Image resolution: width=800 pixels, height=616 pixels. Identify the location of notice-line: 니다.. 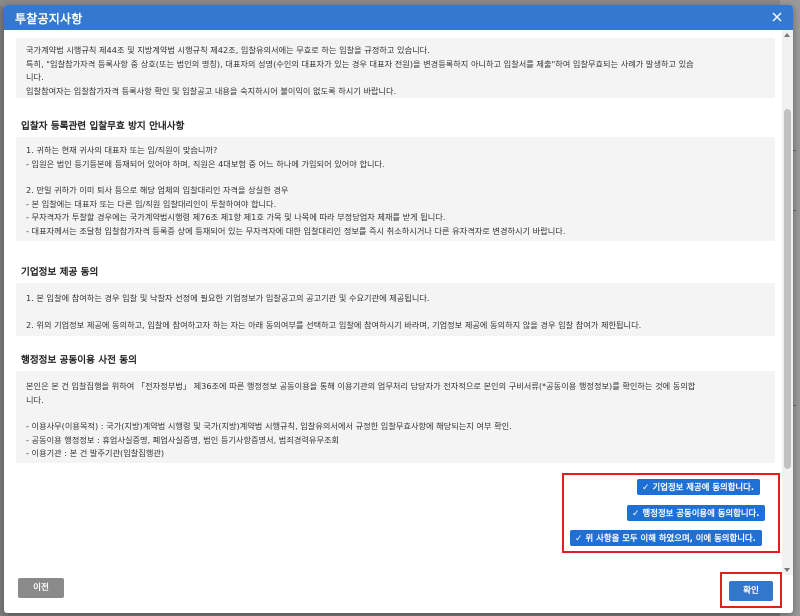
(35, 399).